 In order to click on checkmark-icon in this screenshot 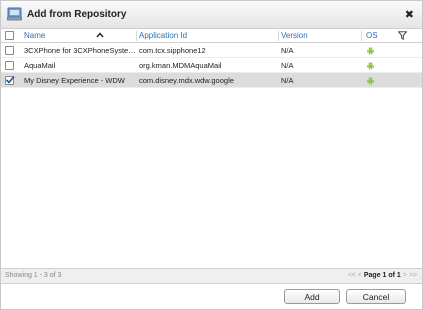, I will do `click(10, 79)`.